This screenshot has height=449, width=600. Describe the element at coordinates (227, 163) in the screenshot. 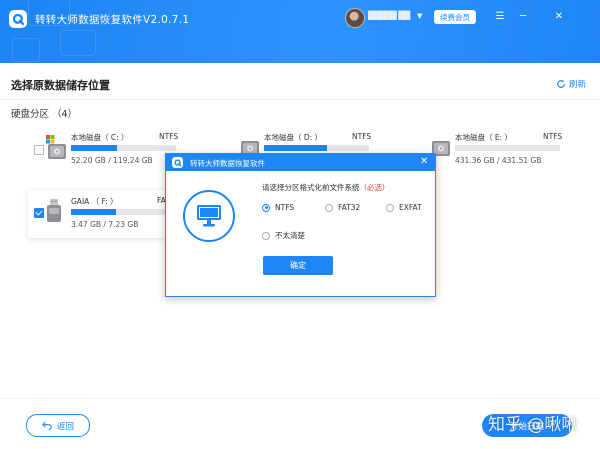

I see `dialog-title: 转转大师数据恢复软件` at that location.